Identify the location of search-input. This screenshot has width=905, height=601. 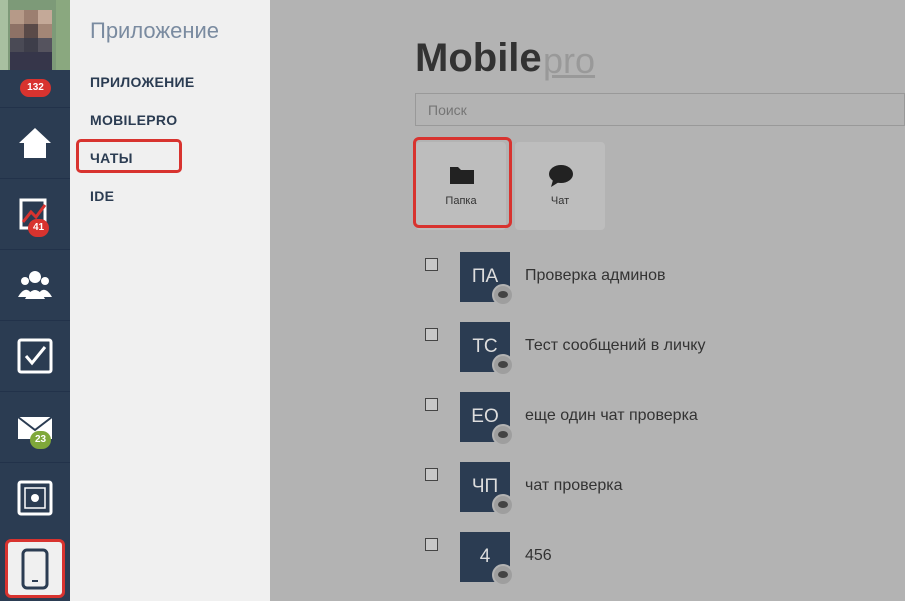
(660, 109).